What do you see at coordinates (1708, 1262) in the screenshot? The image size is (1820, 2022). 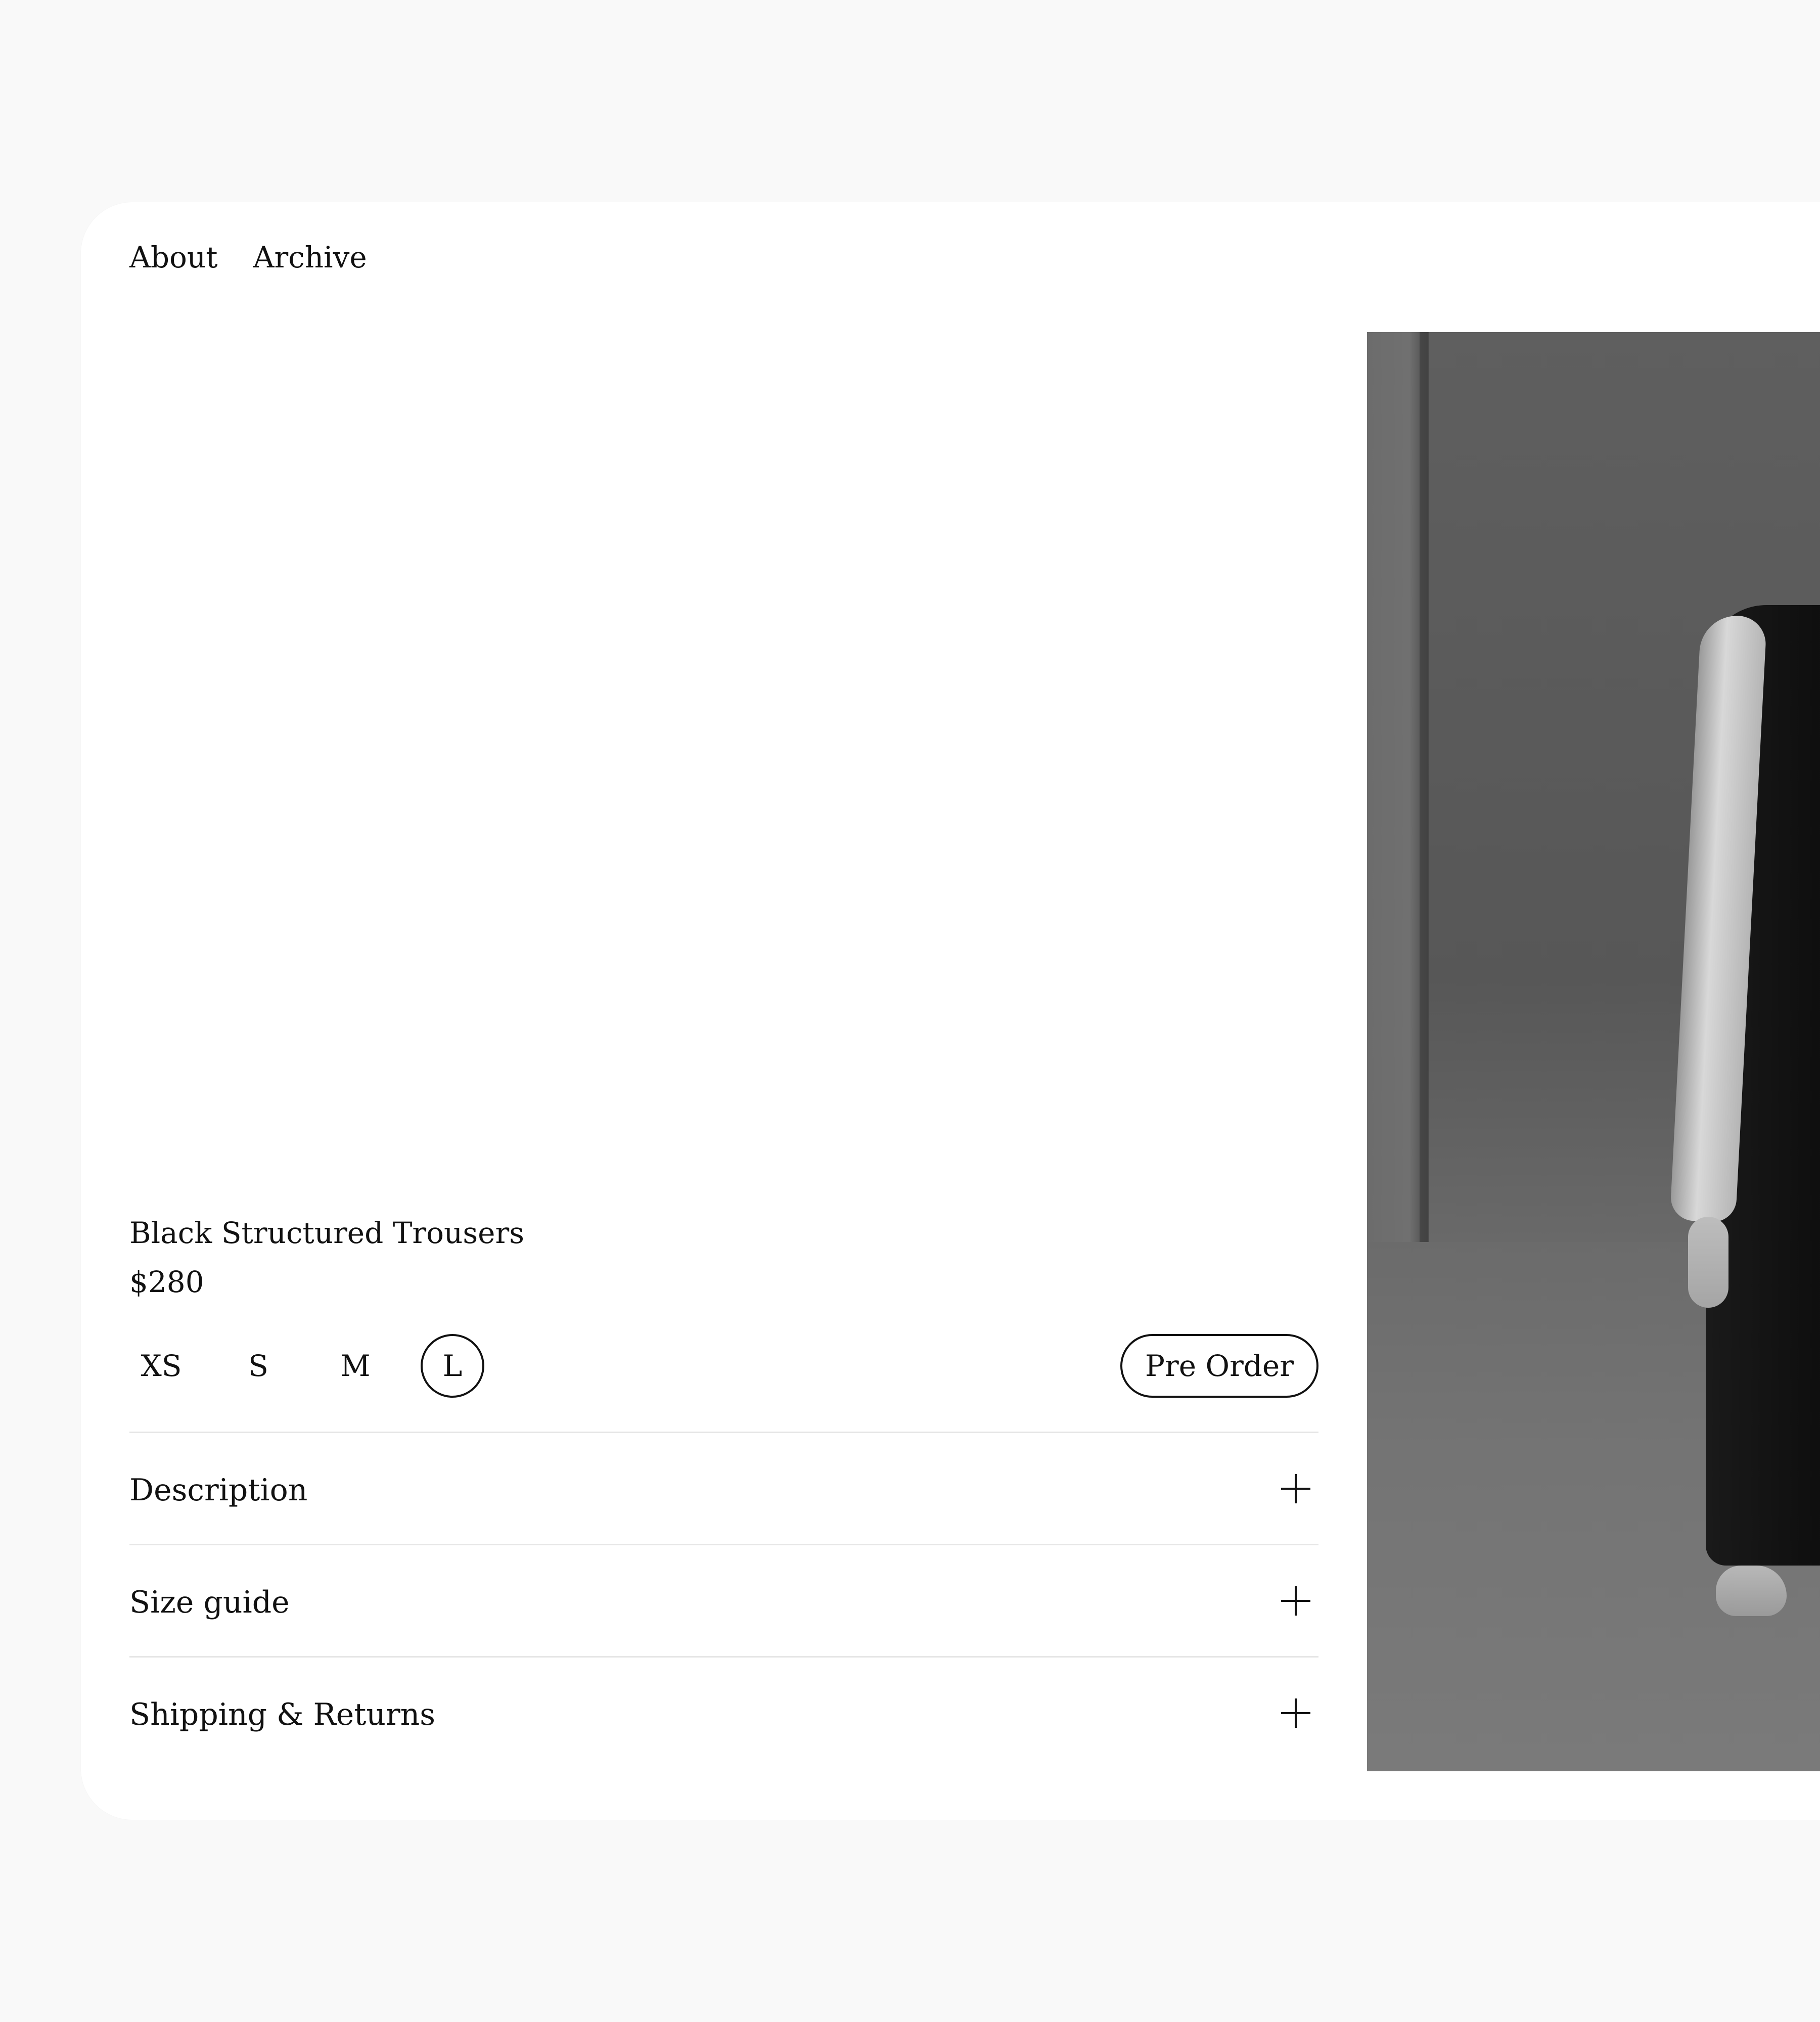 I see `model-hand` at bounding box center [1708, 1262].